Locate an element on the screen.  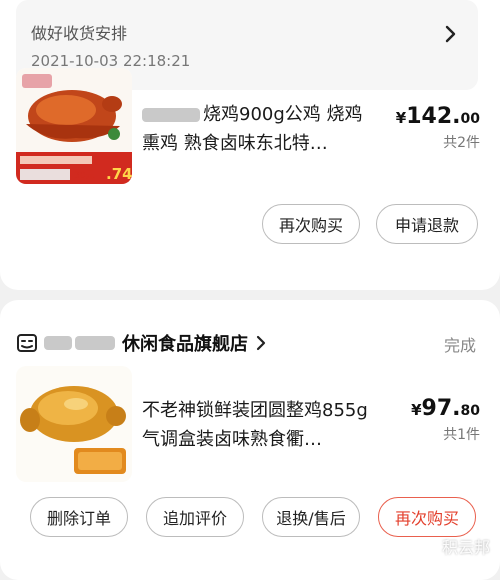
roast-chicken-image: 30元 .74 is located at coordinates (74, 126).